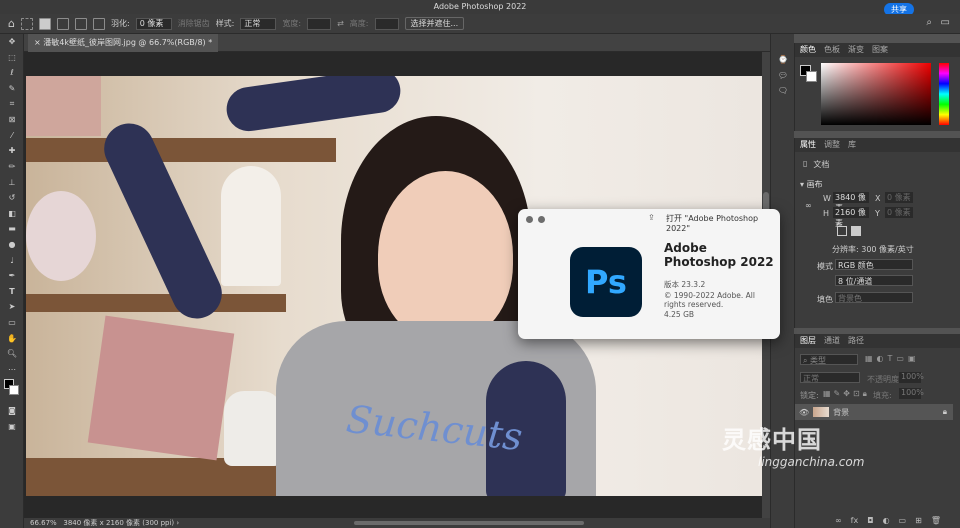 Image resolution: width=960 pixels, height=528 pixels. Describe the element at coordinates (12, 390) in the screenshot. I see `color-swatches-icon` at that location.